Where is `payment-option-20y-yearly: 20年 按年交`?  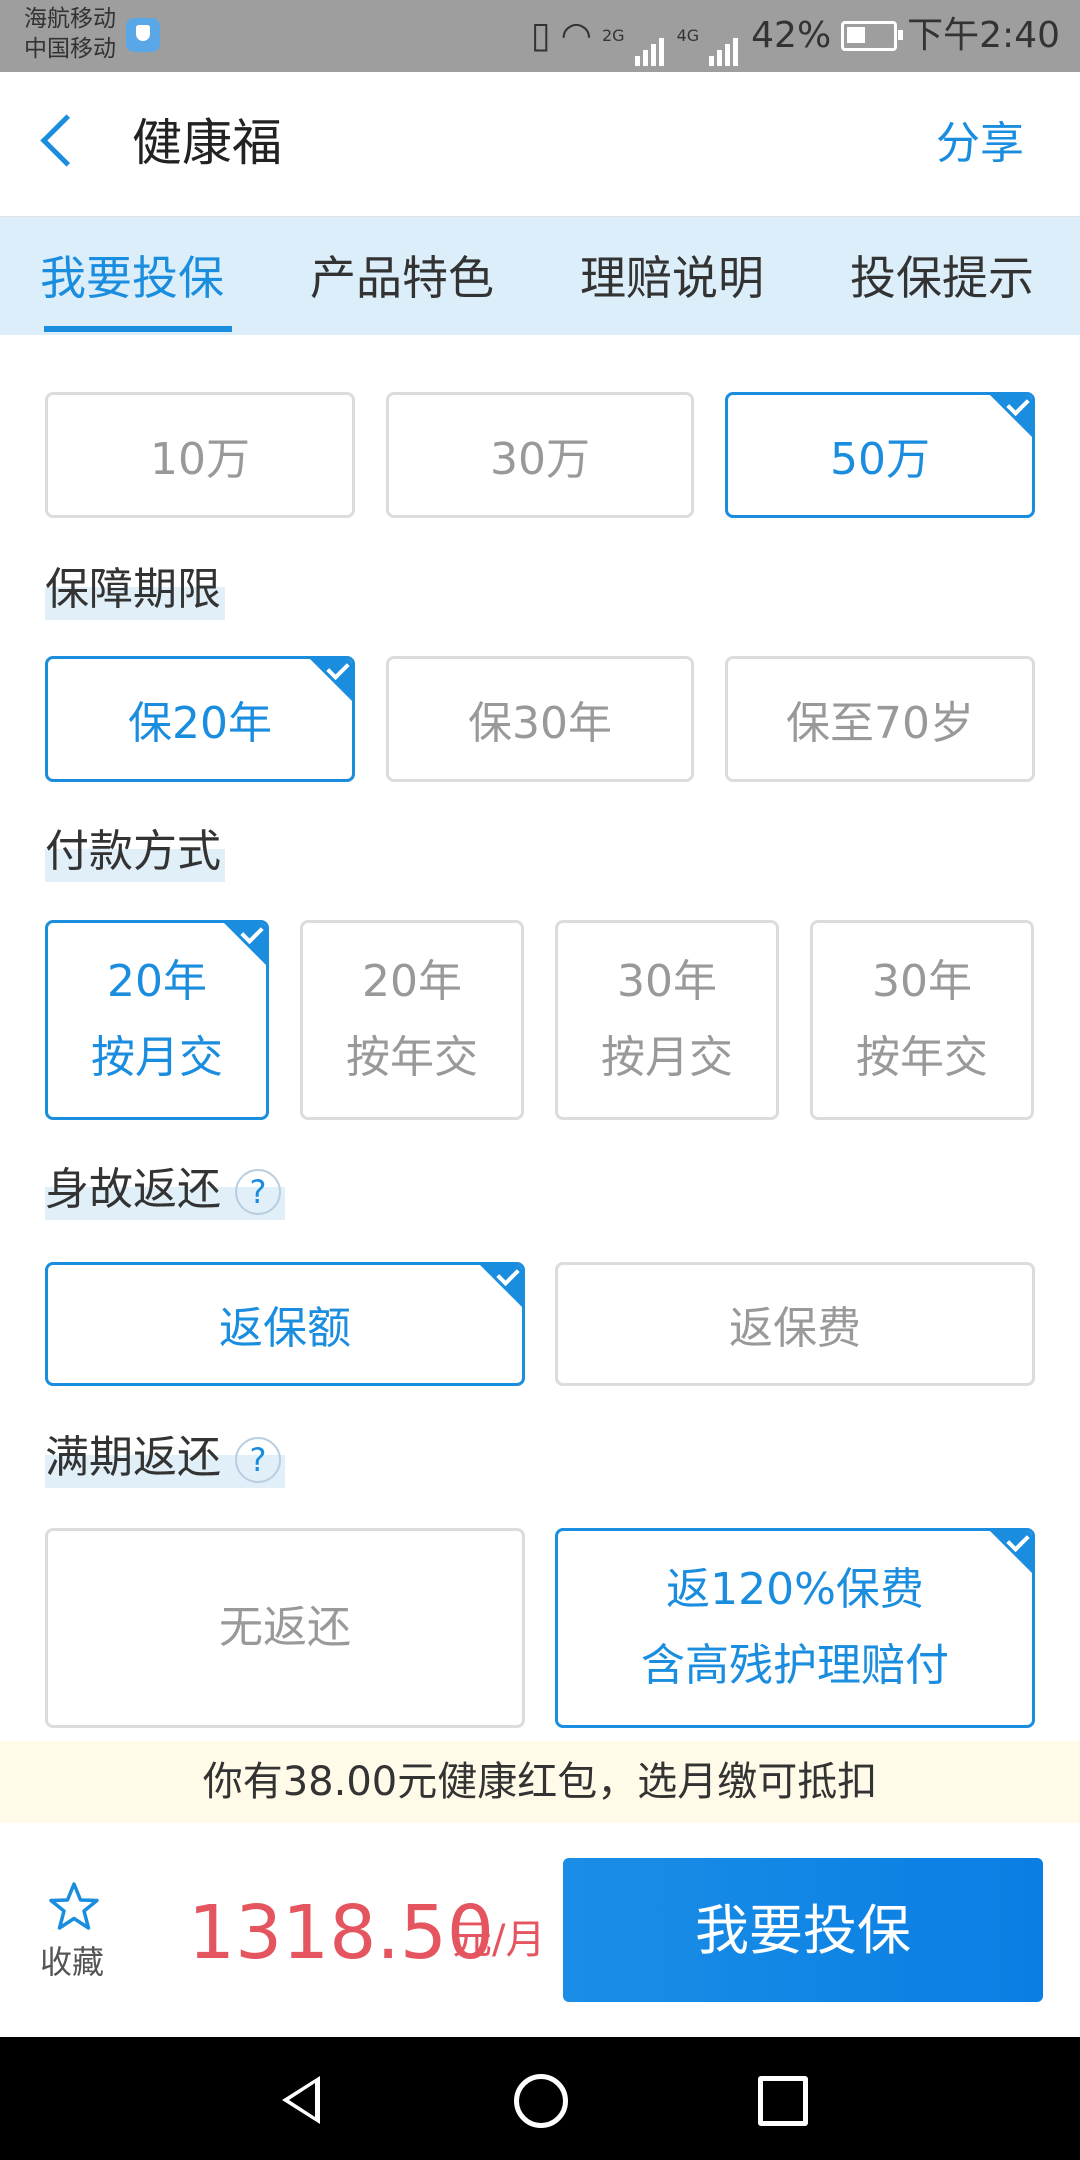 payment-option-20y-yearly: 20年 按年交 is located at coordinates (412, 1020).